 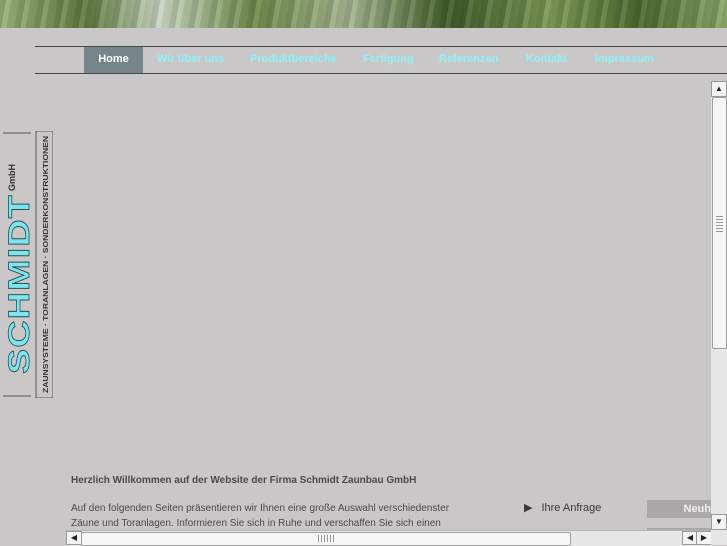 I want to click on scrollbar-corner, so click(x=719, y=537).